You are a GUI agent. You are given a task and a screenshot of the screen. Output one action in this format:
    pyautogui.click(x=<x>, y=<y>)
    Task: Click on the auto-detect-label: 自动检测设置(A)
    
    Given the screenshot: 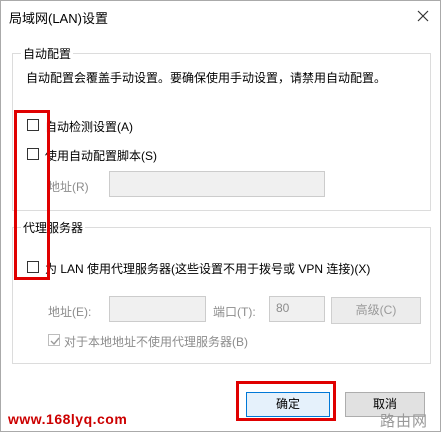 What is the action you would take?
    pyautogui.click(x=89, y=126)
    